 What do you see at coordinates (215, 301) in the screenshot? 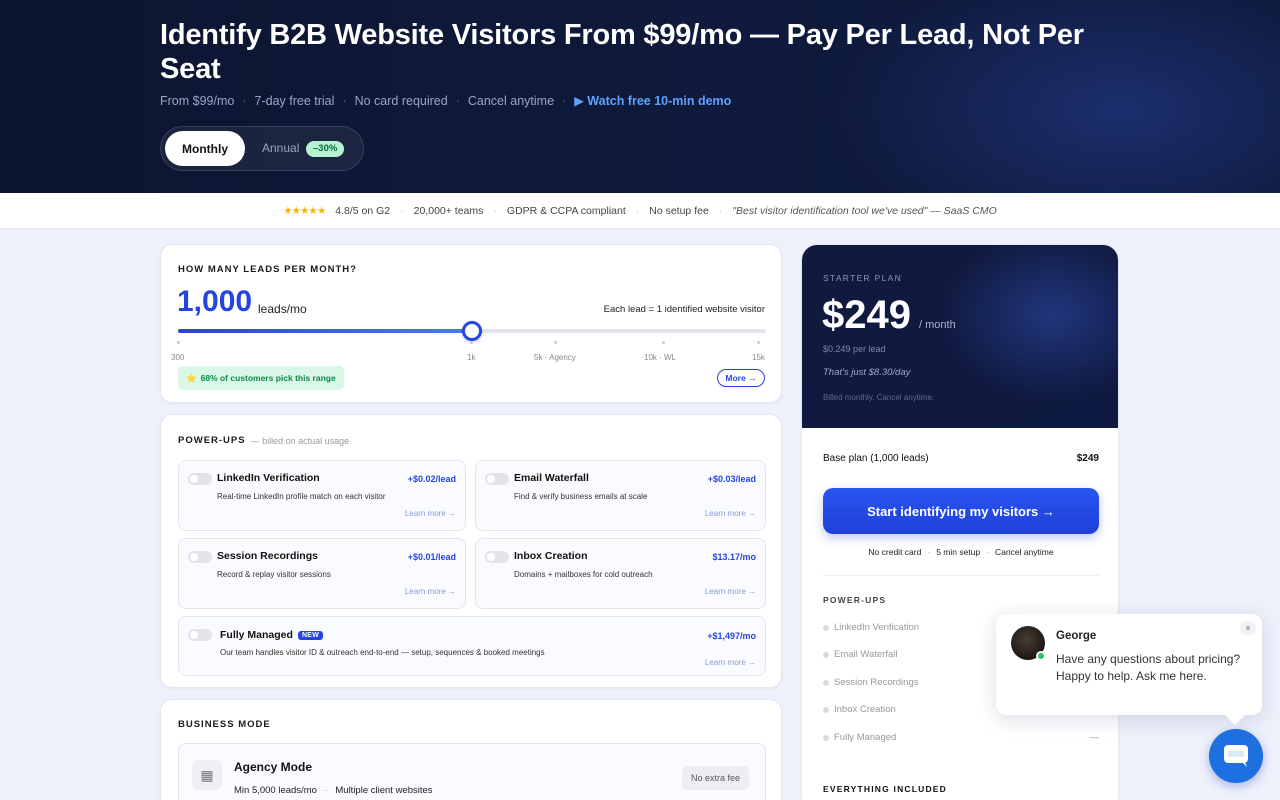
I see `leads-value: 1,000` at bounding box center [215, 301].